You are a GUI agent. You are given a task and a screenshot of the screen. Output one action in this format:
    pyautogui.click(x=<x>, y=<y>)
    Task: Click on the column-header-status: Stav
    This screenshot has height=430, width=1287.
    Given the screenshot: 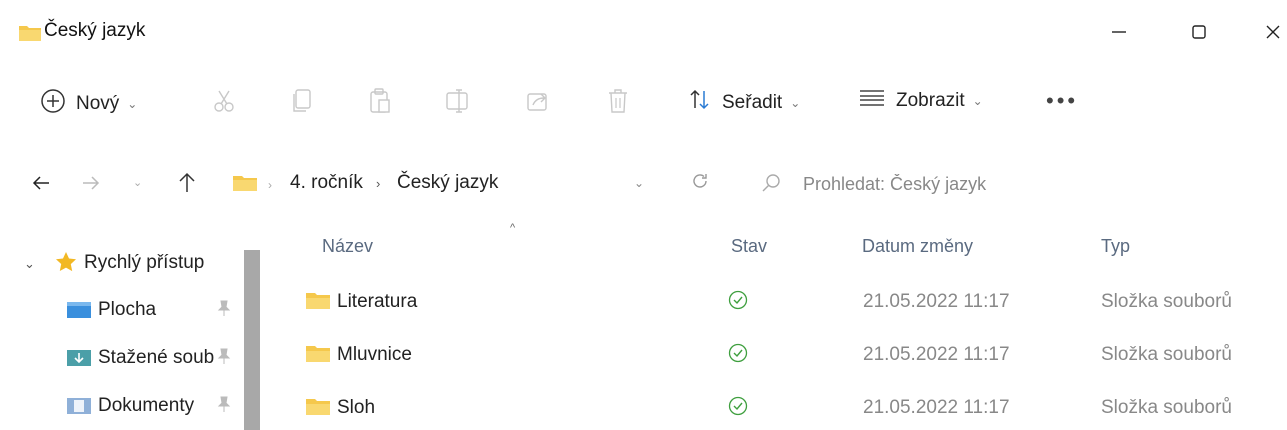 What is the action you would take?
    pyautogui.click(x=749, y=246)
    